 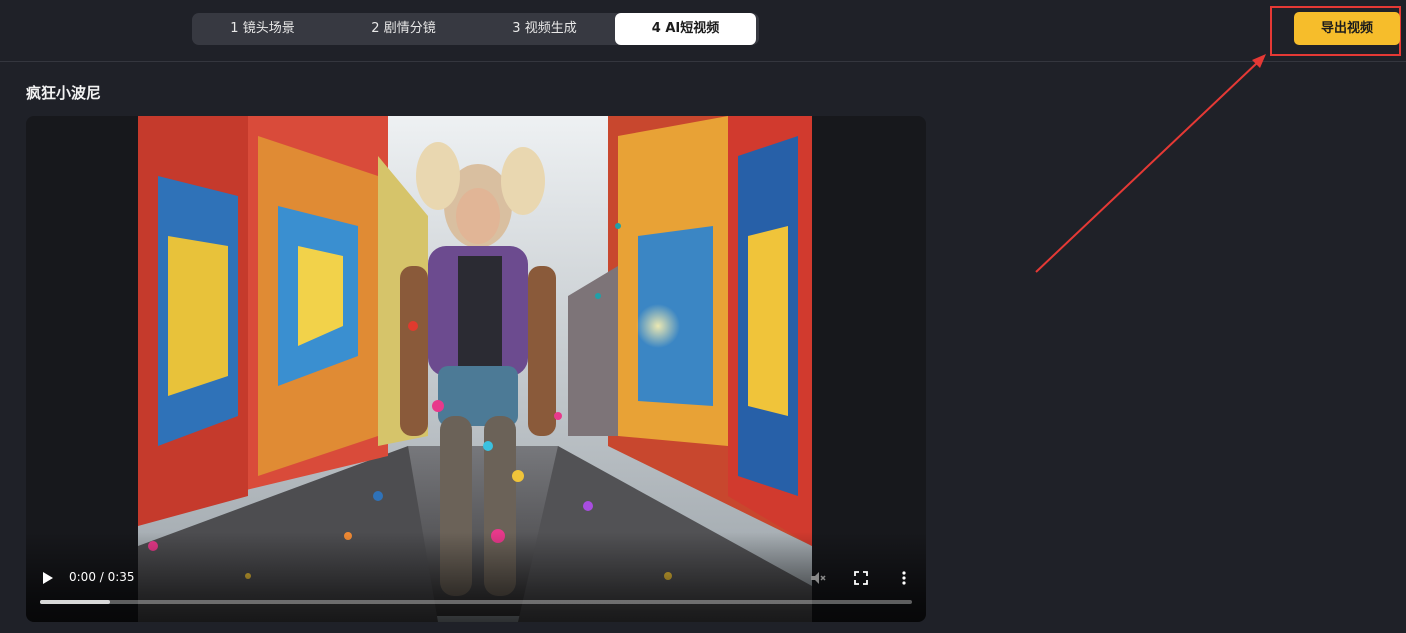 What do you see at coordinates (861, 578) in the screenshot?
I see `fullscreen-icon` at bounding box center [861, 578].